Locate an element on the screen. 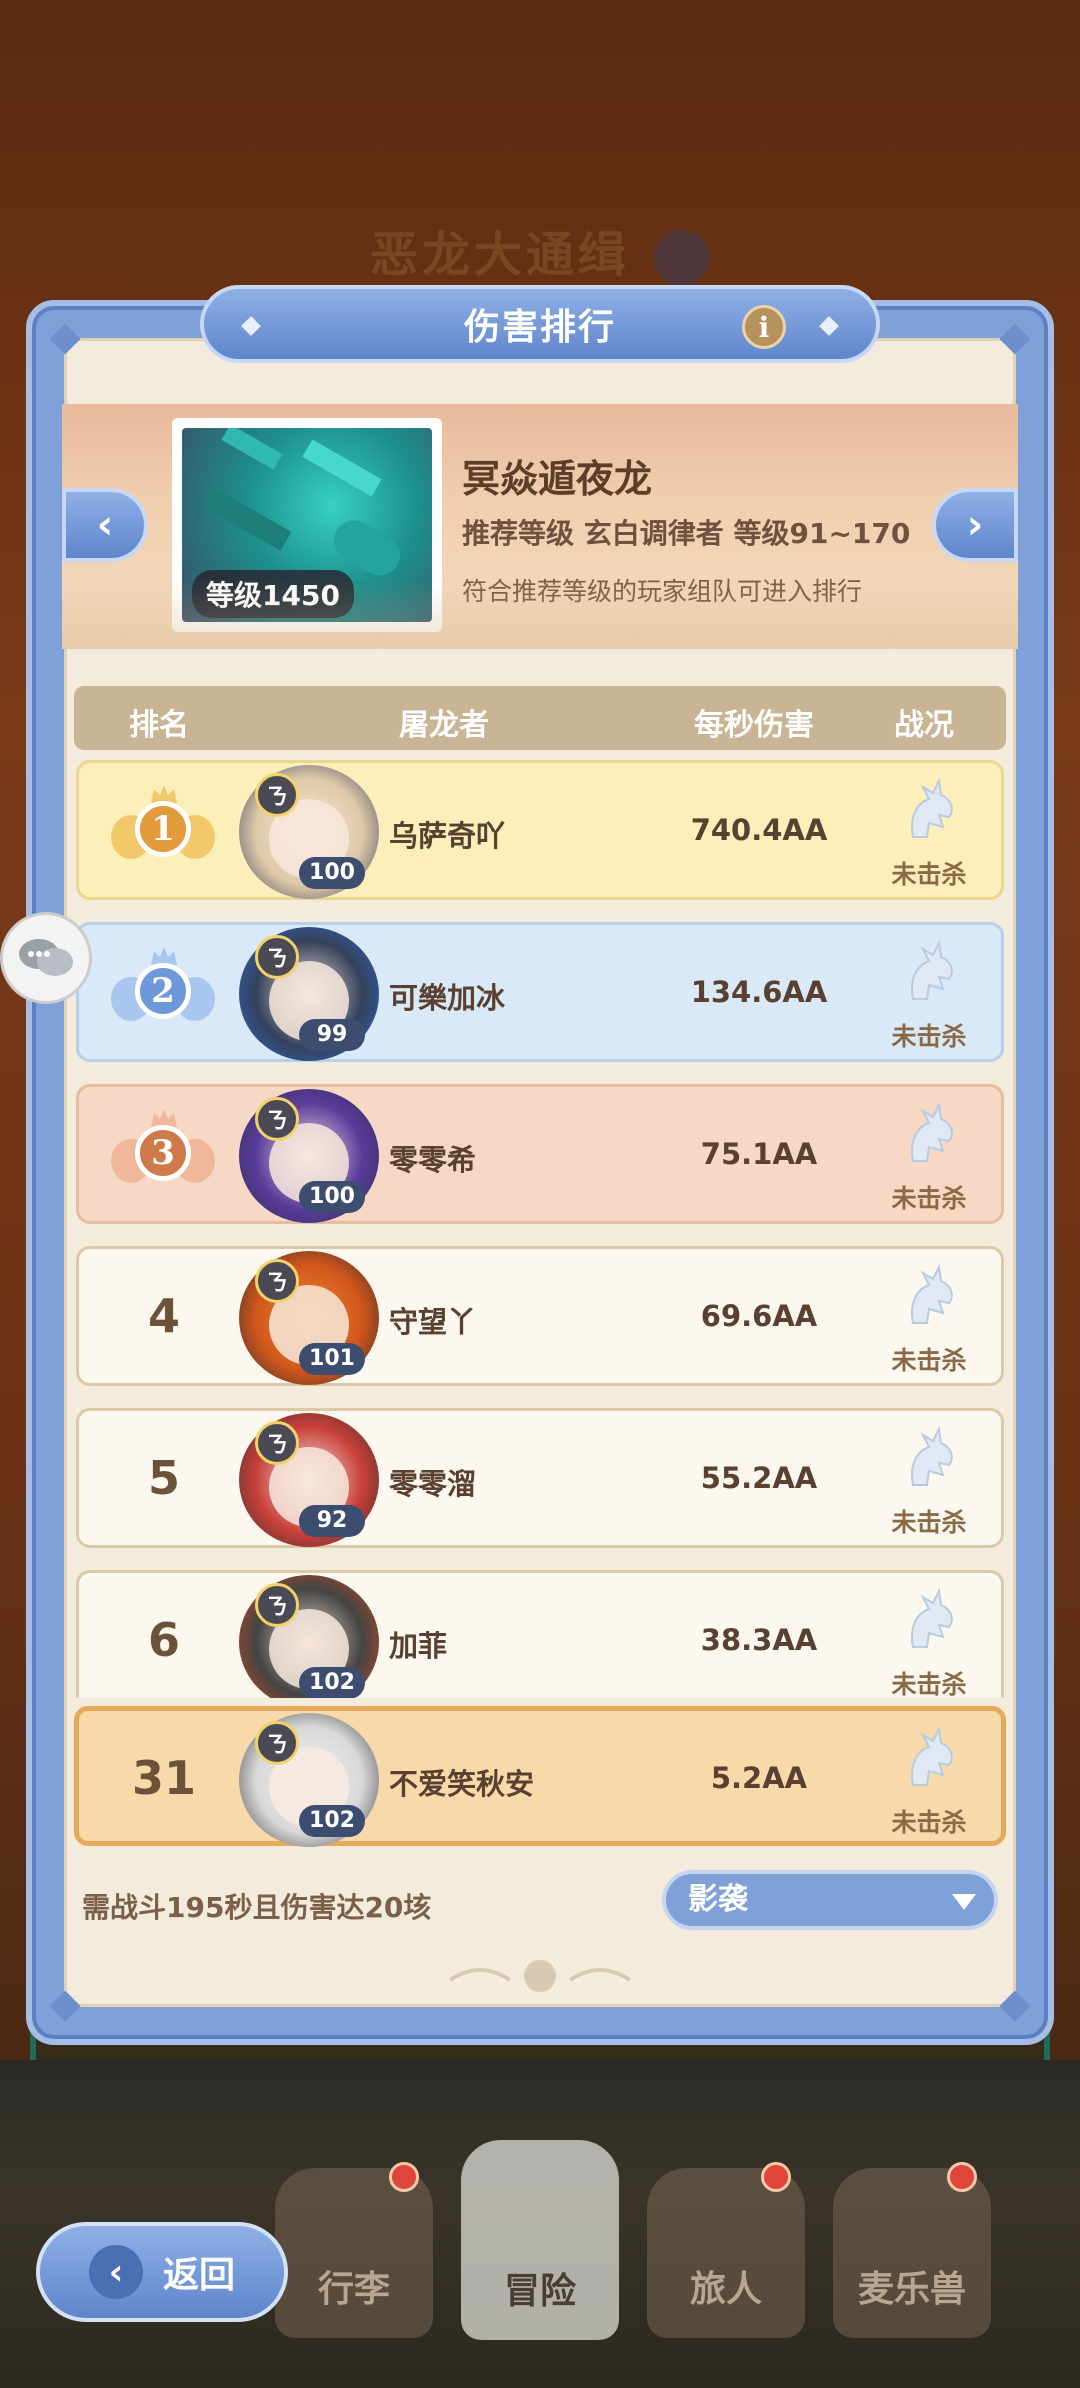 Image resolution: width=1080 pixels, height=2388 pixels. dragon-boss-image is located at coordinates (307, 525).